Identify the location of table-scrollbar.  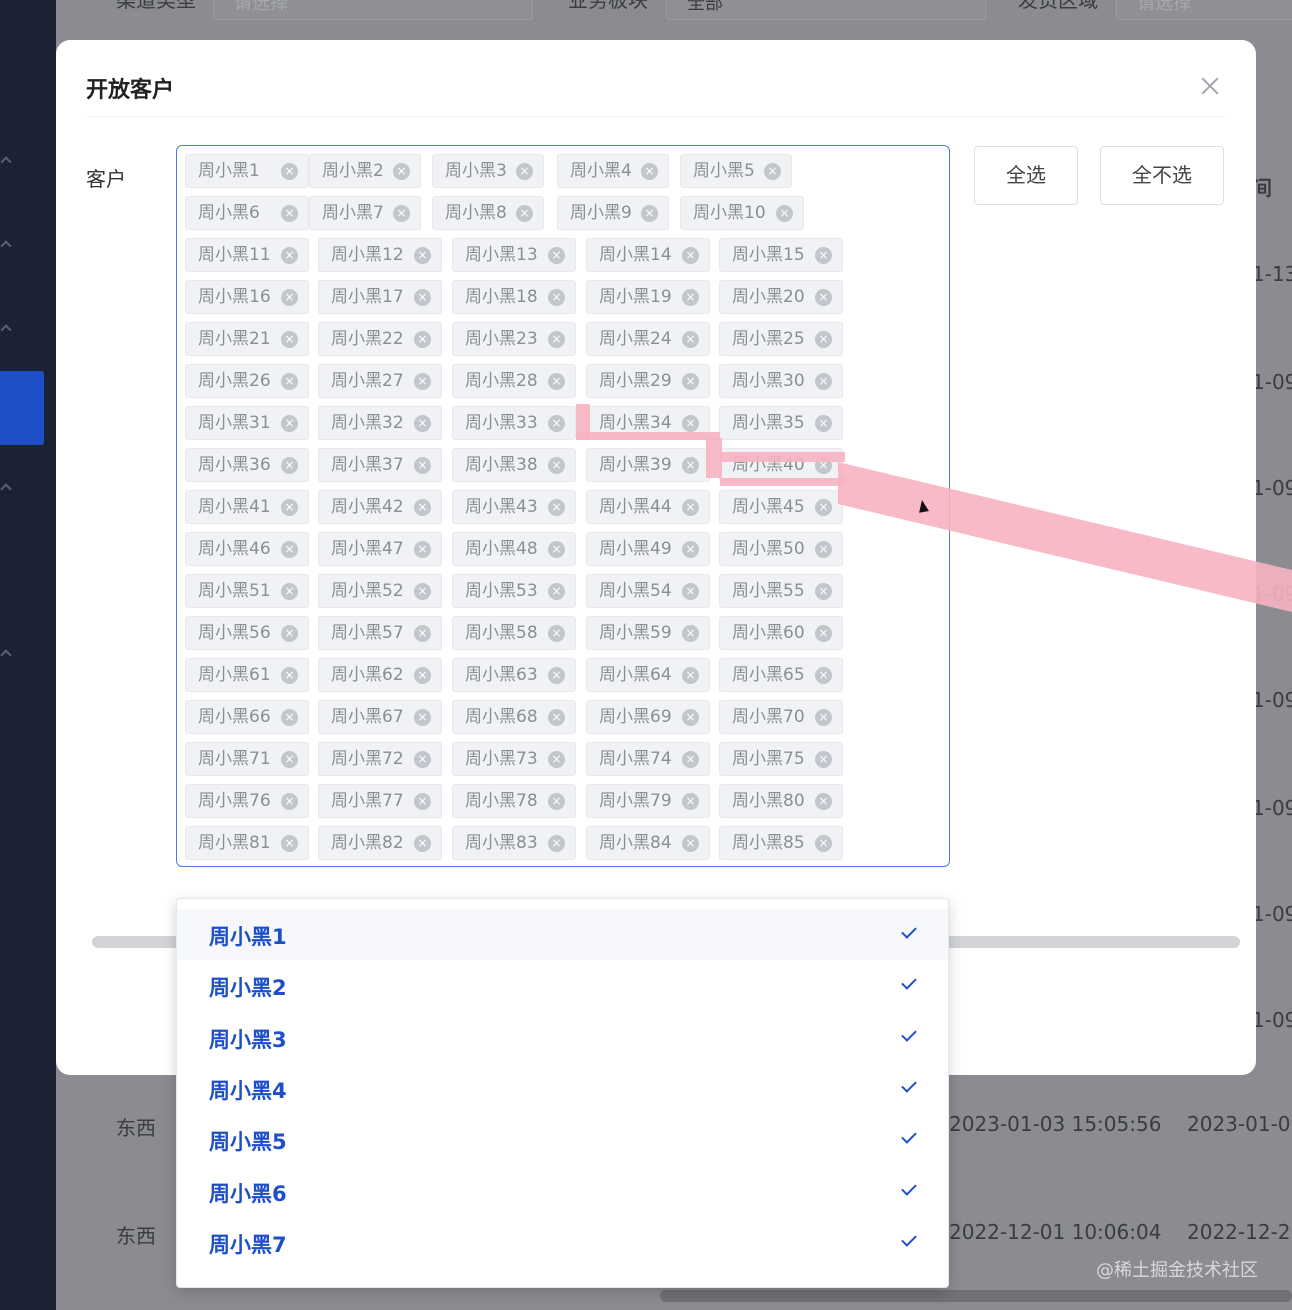
(976, 1296).